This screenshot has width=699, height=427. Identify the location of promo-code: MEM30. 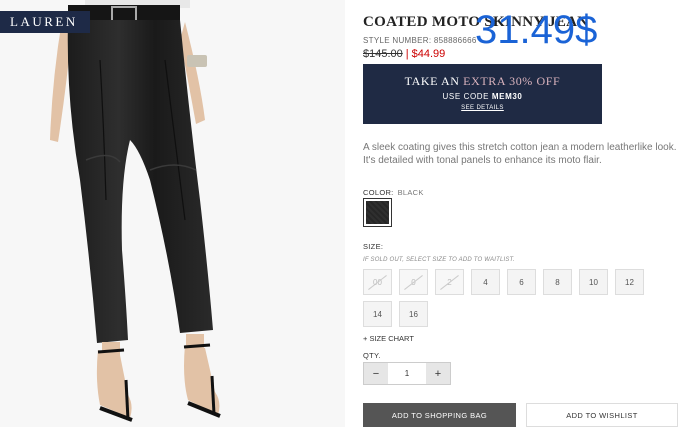
(507, 96).